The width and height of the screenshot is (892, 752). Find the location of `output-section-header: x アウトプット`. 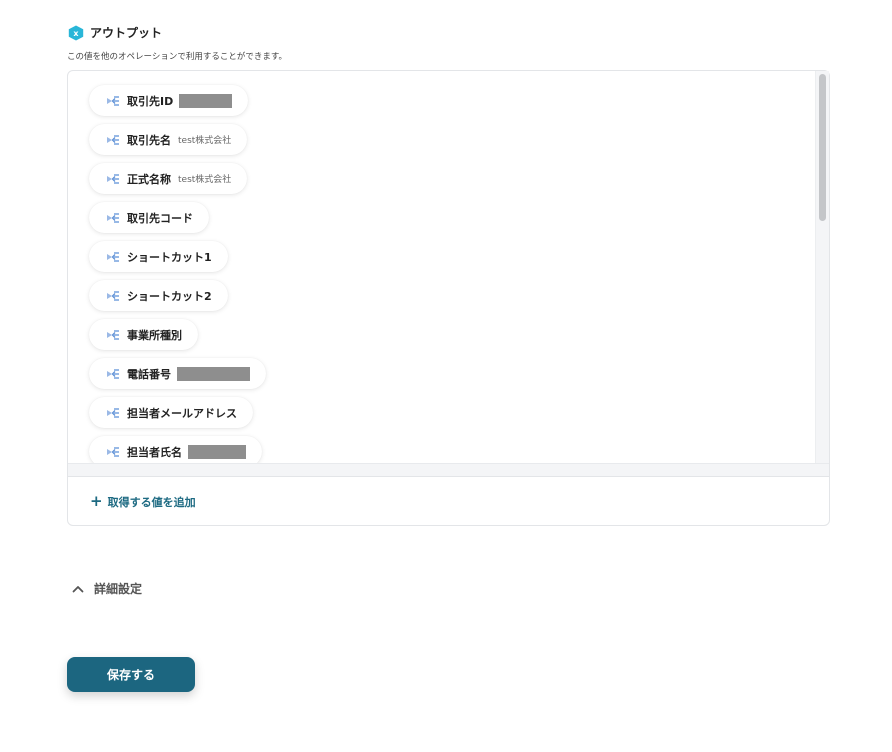

output-section-header: x アウトプット is located at coordinates (115, 32).